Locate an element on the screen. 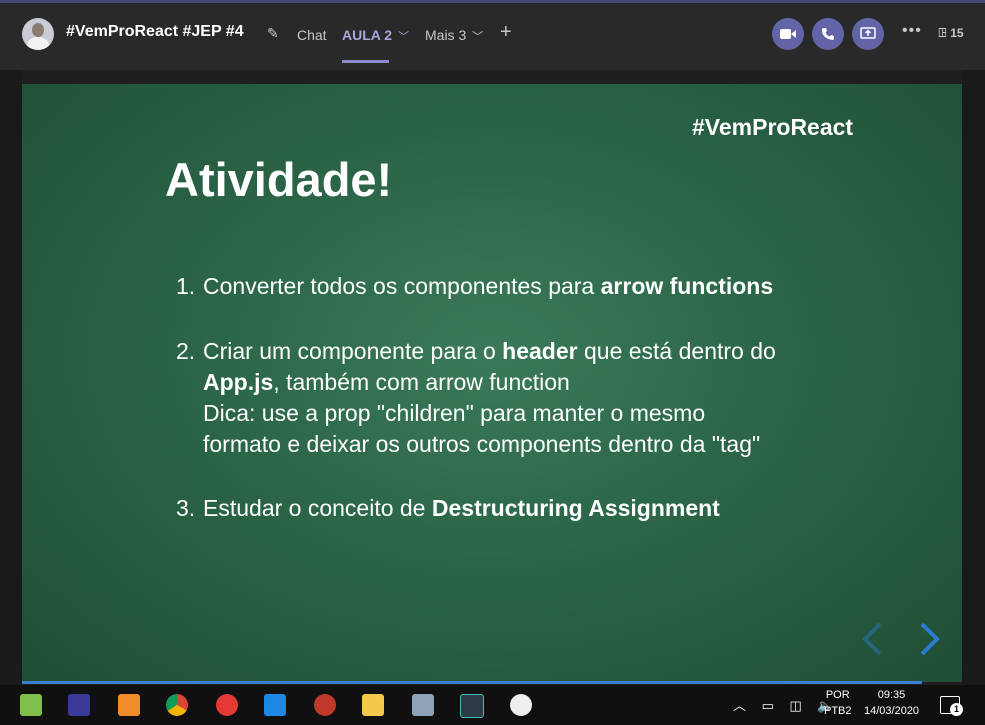  notepad-plus-icon is located at coordinates (31, 705).